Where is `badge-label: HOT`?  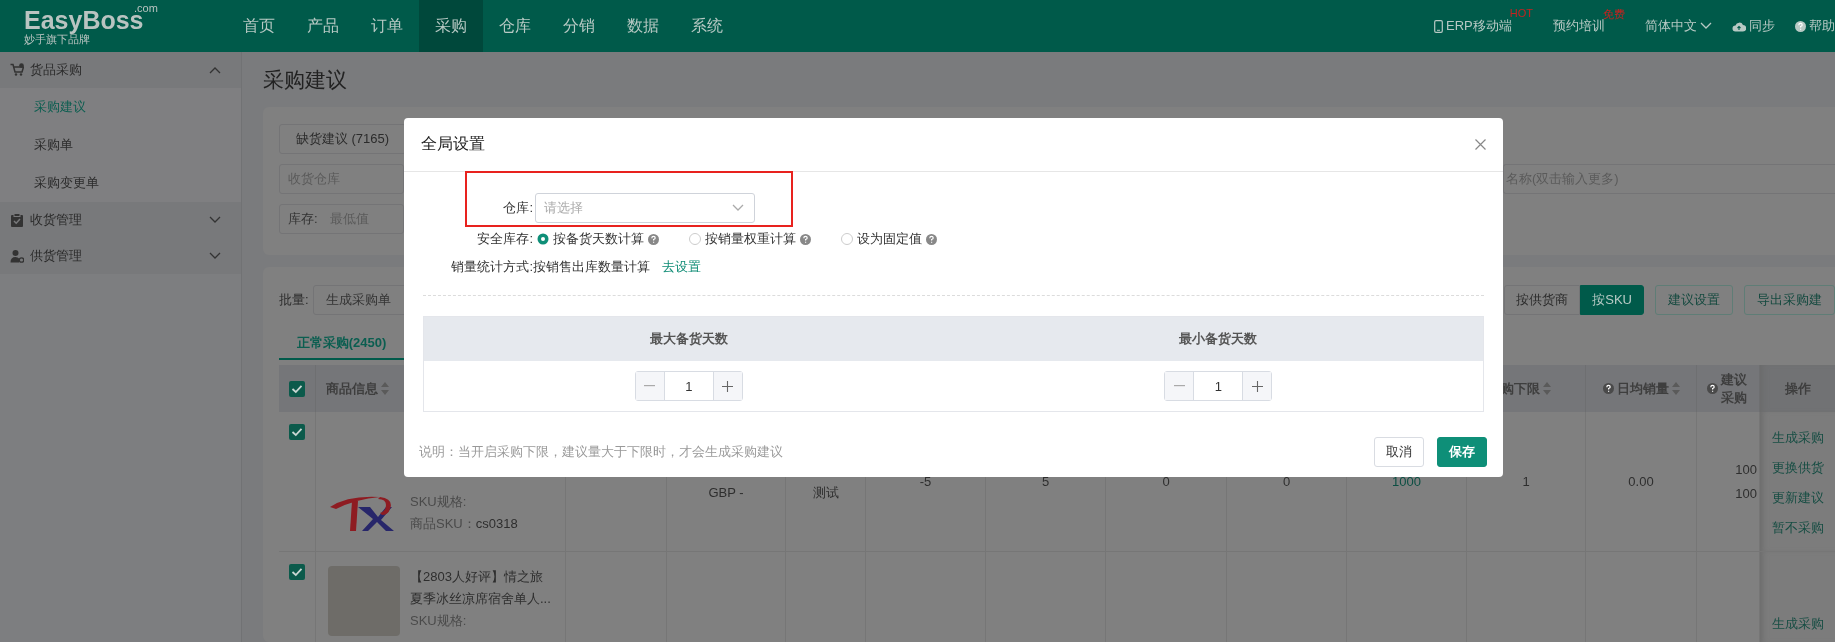 badge-label: HOT is located at coordinates (1521, 13).